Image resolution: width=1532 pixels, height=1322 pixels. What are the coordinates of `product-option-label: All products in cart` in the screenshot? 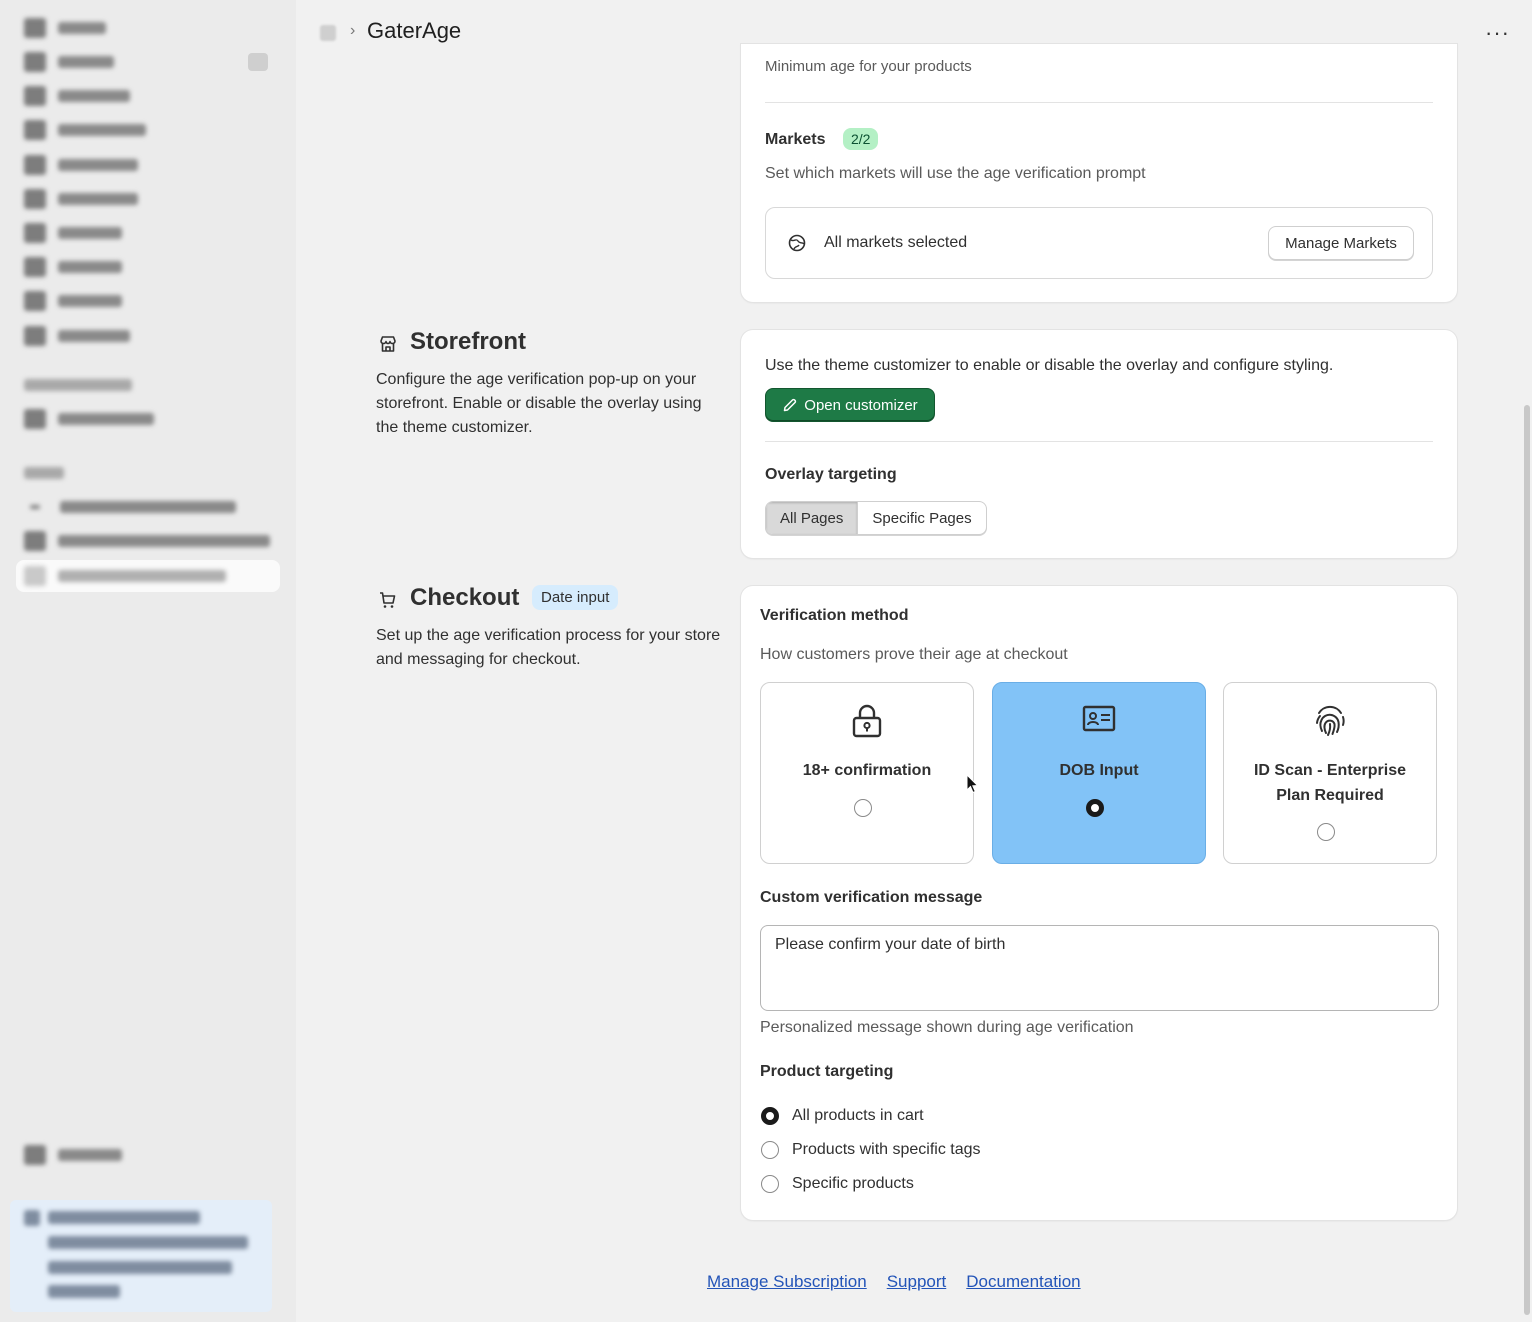 It's located at (858, 1115).